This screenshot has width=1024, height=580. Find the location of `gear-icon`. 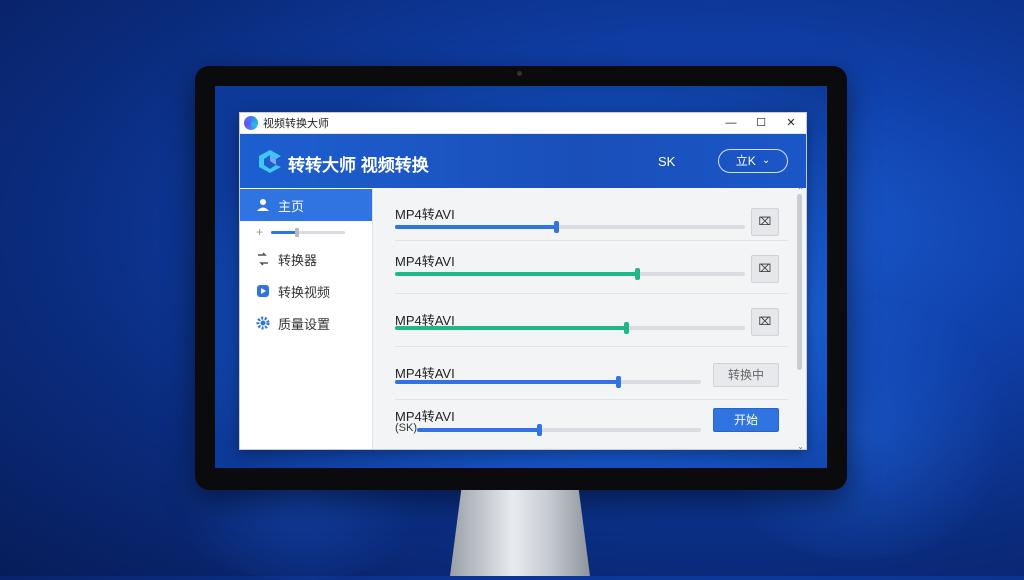

gear-icon is located at coordinates (263, 323).